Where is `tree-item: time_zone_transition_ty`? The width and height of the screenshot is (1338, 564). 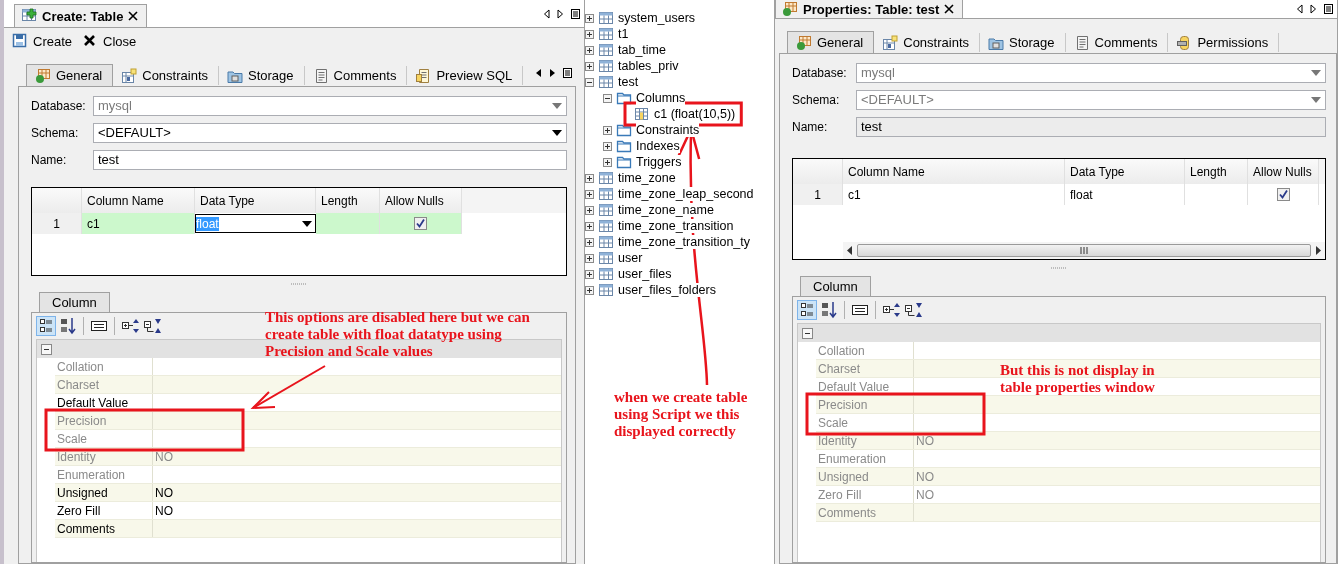 tree-item: time_zone_transition_ty is located at coordinates (684, 242).